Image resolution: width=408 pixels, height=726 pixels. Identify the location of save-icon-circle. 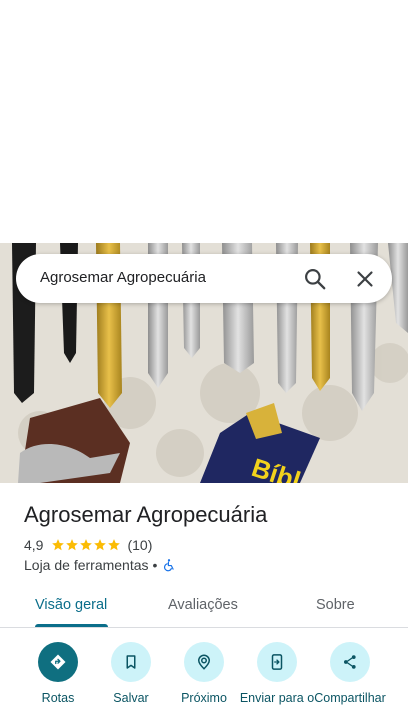
(131, 662).